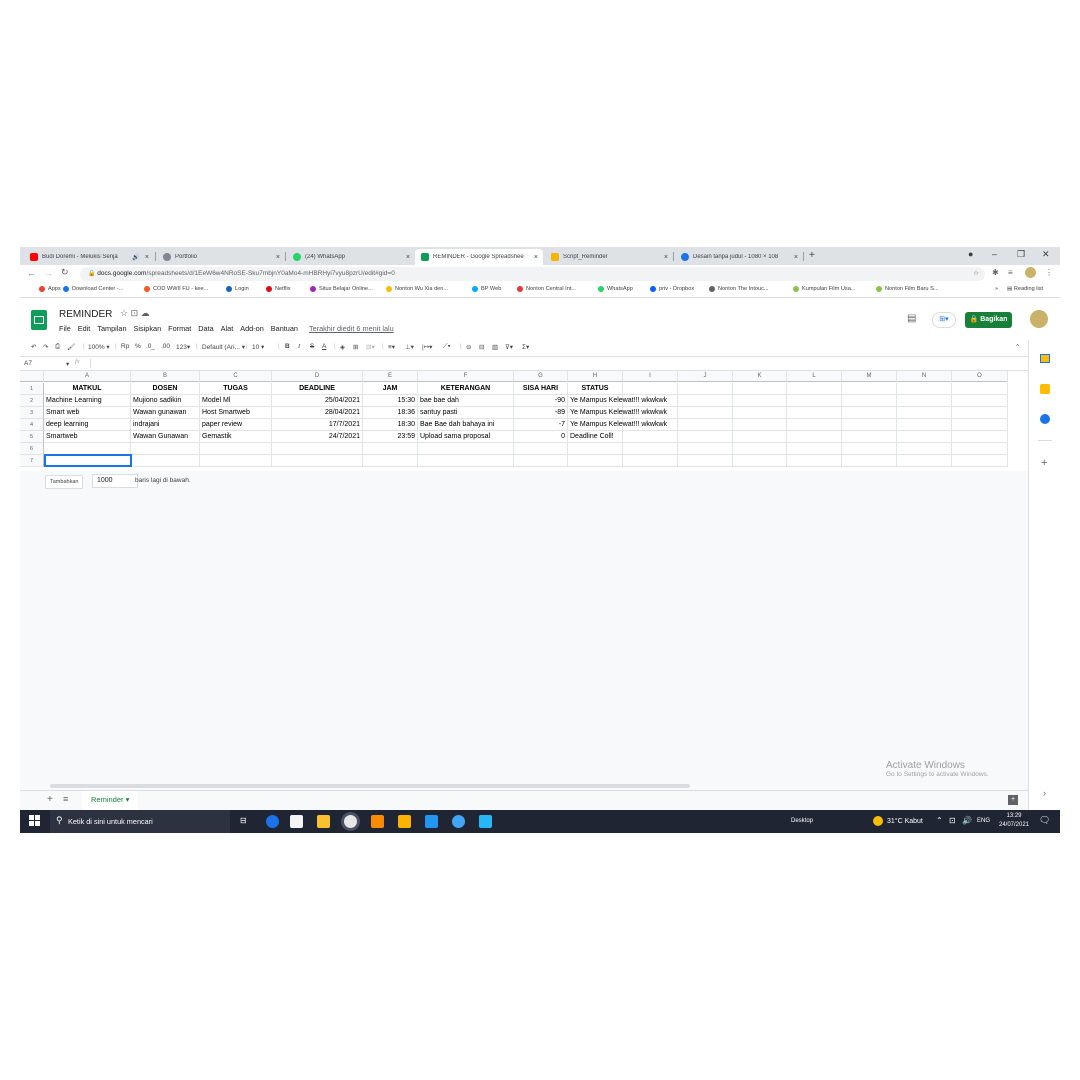  I want to click on table-cell: 0, so click(541, 437).